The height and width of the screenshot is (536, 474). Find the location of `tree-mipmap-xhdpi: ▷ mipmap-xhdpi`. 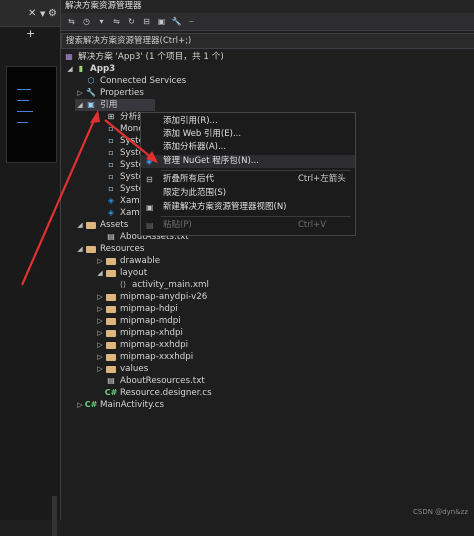

tree-mipmap-xhdpi: ▷ mipmap-xhdpi is located at coordinates (139, 333).